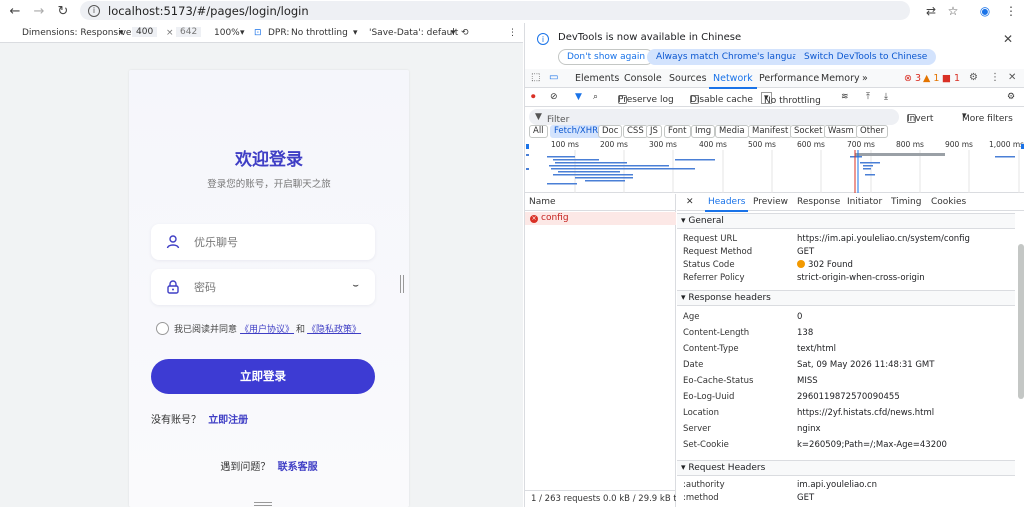  I want to click on name-column-header: Name, so click(600, 202).